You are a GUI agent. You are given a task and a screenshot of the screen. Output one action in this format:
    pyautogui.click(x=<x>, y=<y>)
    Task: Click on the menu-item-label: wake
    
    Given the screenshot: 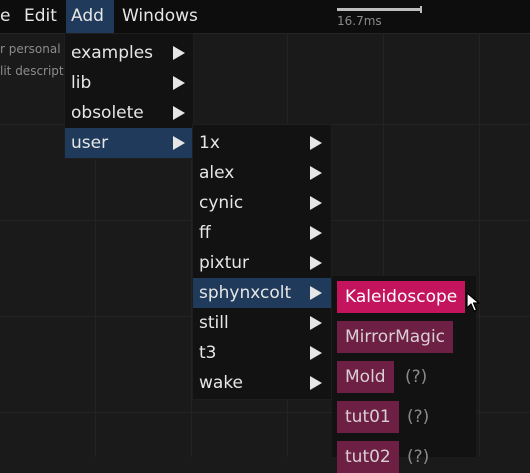 What is the action you would take?
    pyautogui.click(x=221, y=383)
    